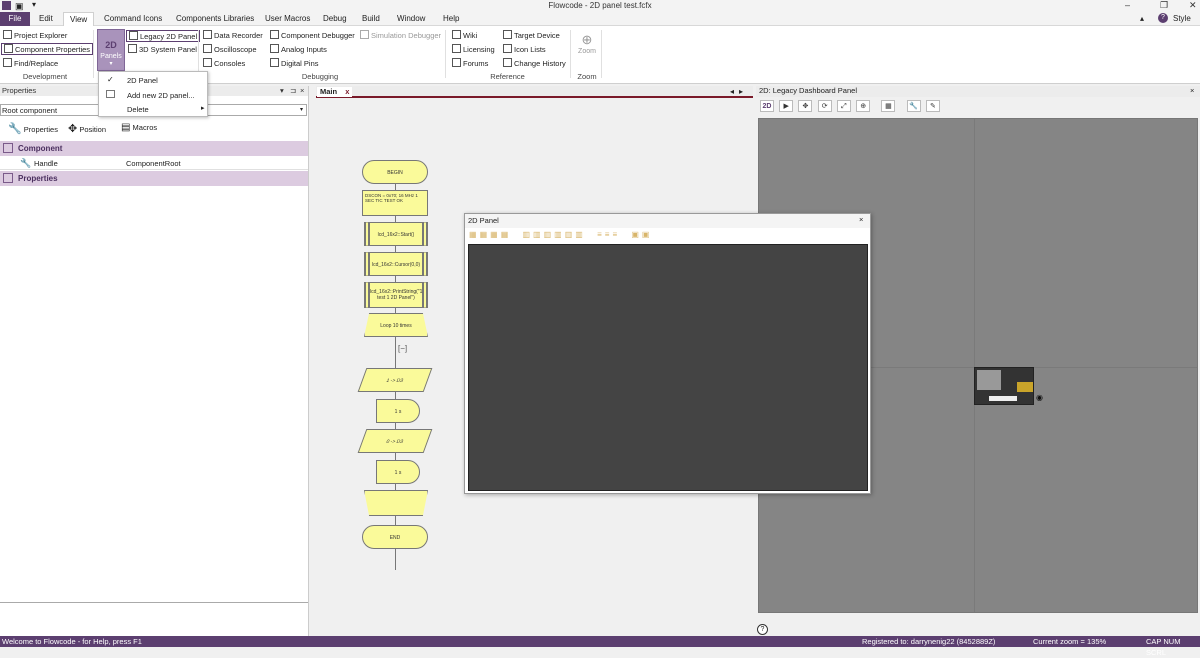 This screenshot has width=1200, height=658. Describe the element at coordinates (1192, 90) in the screenshot. I see `dashboard-close-icon: ×` at that location.